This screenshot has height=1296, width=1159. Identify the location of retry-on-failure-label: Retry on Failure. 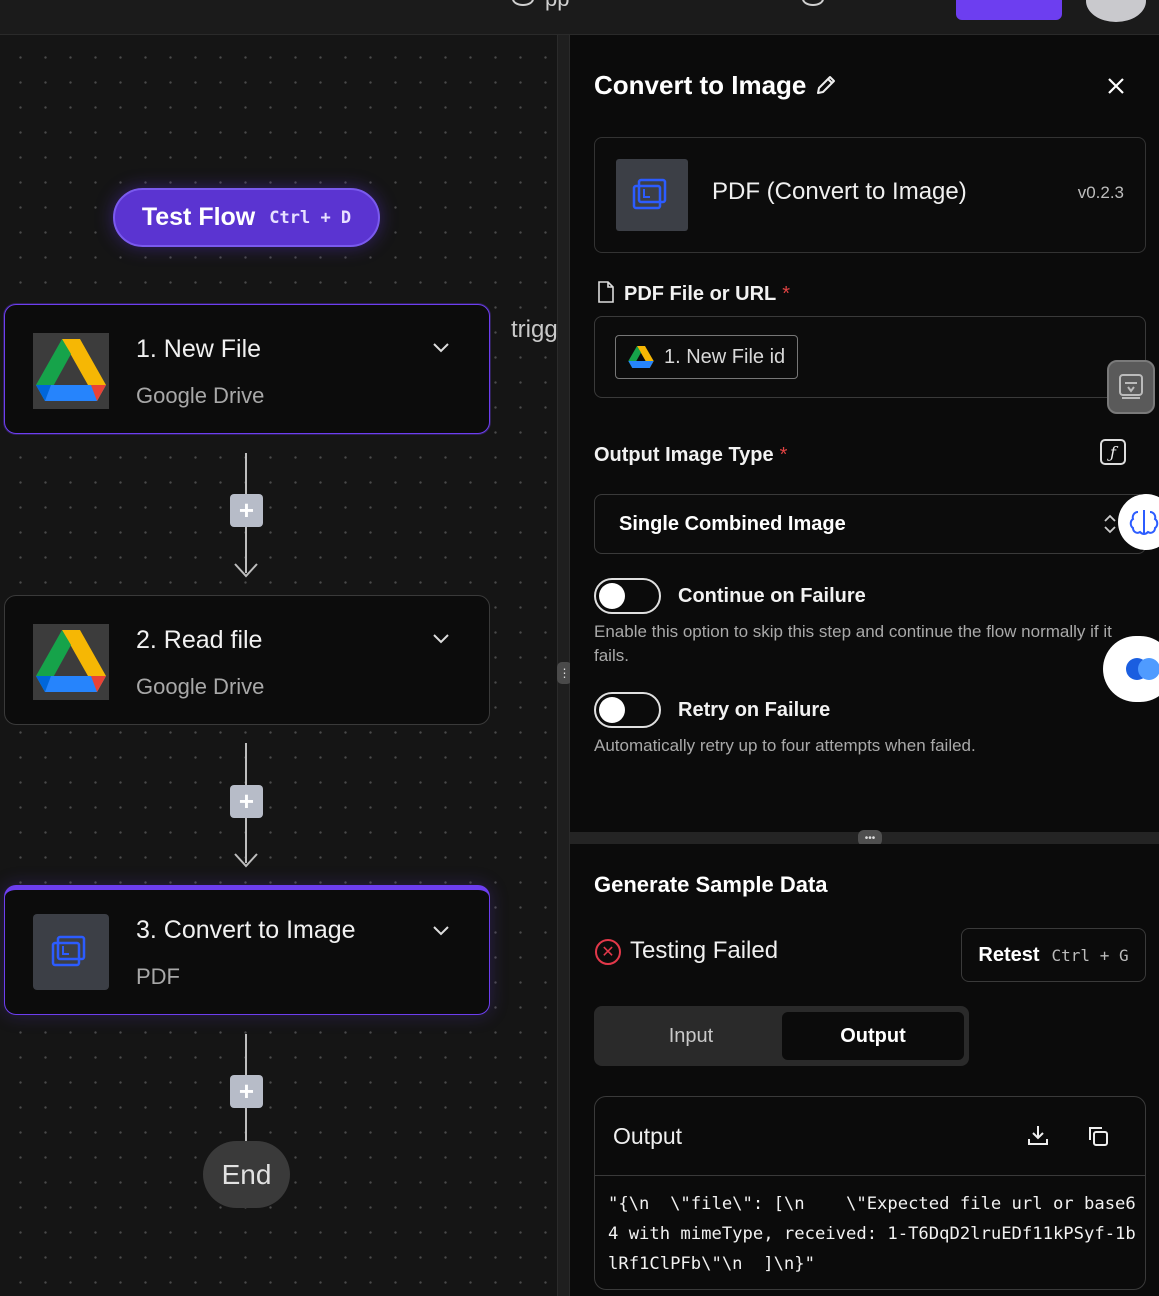
(754, 710).